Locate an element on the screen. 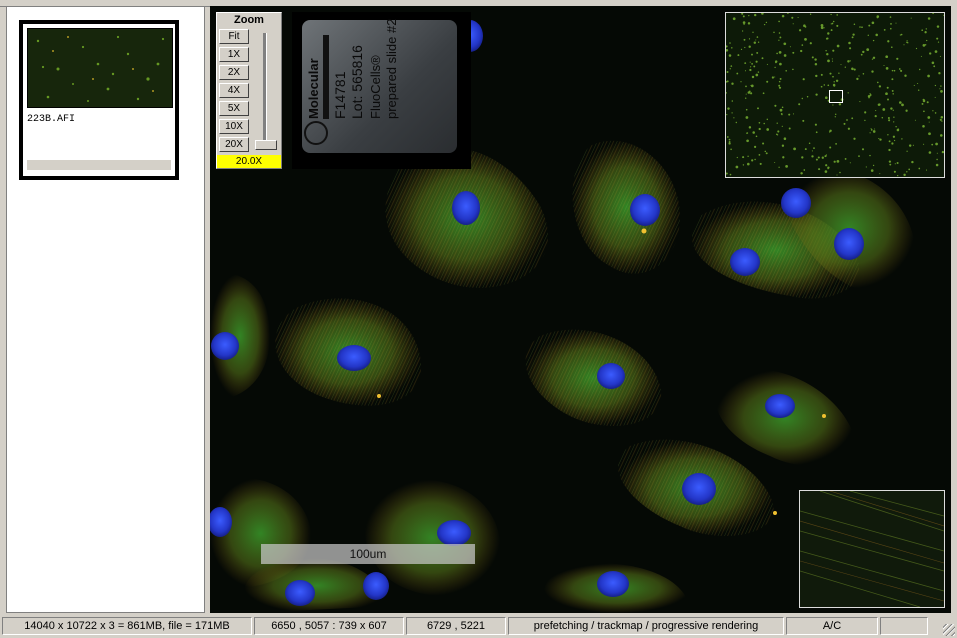 This screenshot has height=638, width=957. thumbnail-progress-bar is located at coordinates (99, 165).